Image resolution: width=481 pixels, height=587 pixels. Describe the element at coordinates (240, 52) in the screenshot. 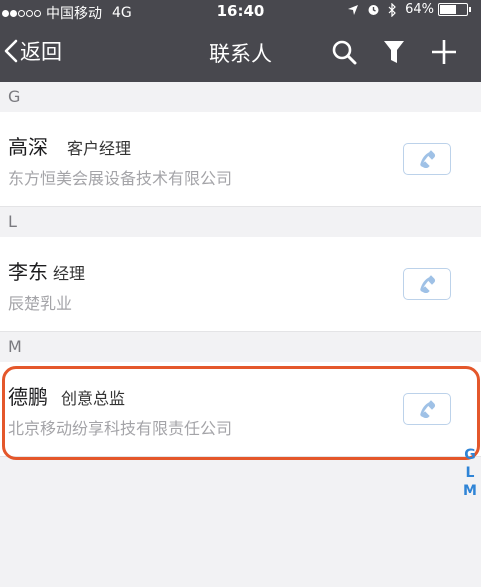

I see `nav-bar: 返回 联系人` at that location.